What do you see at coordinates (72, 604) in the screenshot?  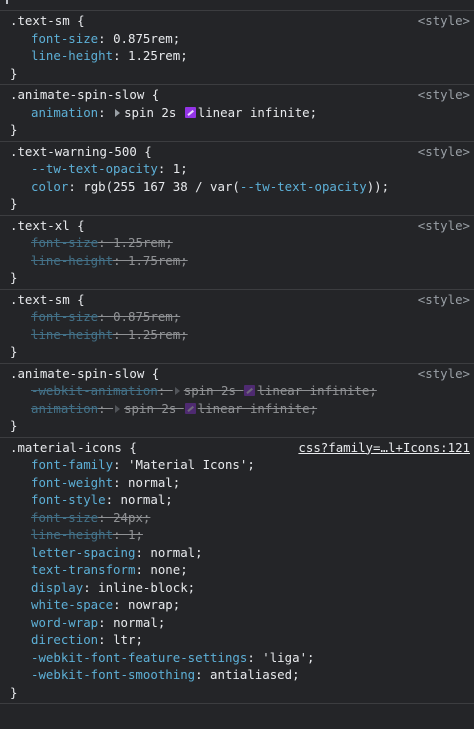 I see `css-property-name: white-space` at bounding box center [72, 604].